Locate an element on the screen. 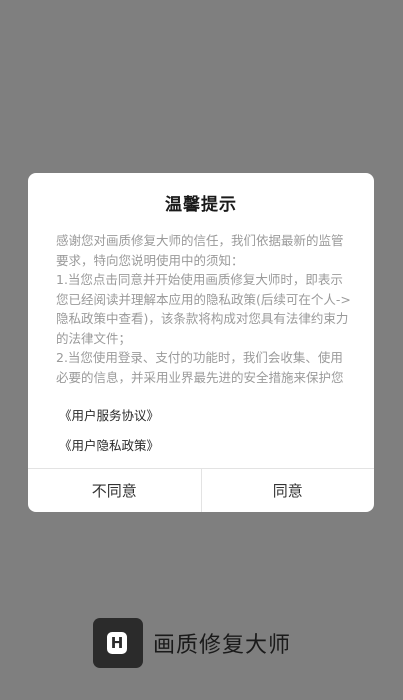 Image resolution: width=403 pixels, height=700 pixels. dialog-title: 温馨提示 is located at coordinates (201, 205).